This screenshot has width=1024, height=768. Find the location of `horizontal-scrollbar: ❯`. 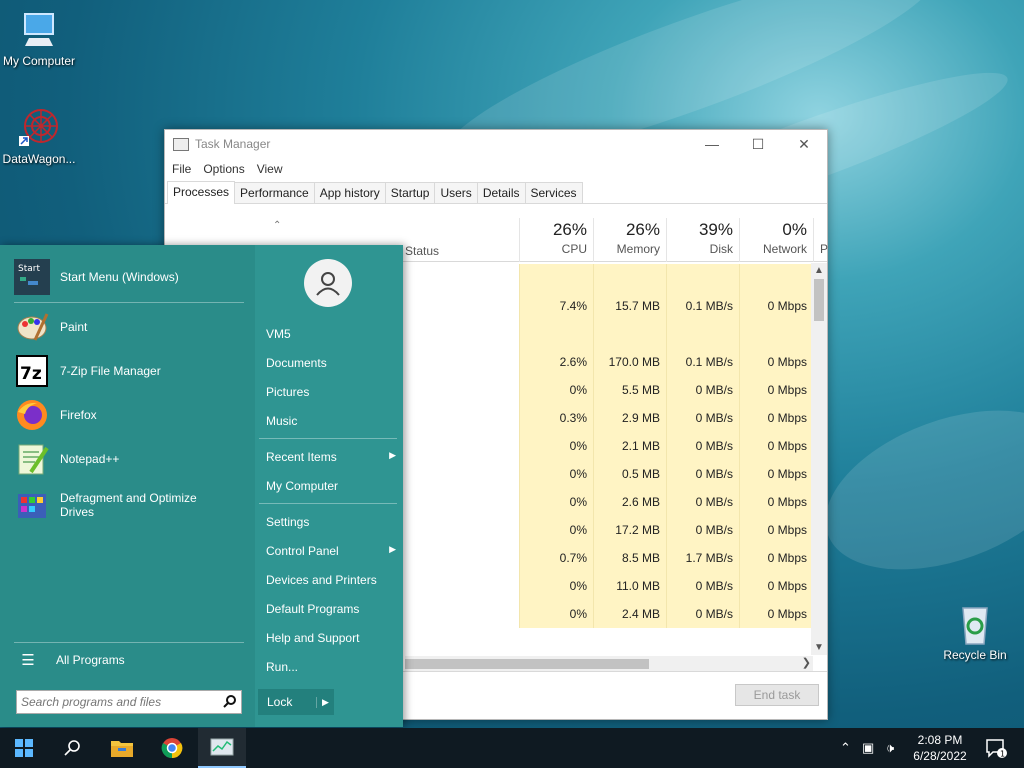

horizontal-scrollbar: ❯ is located at coordinates (609, 664).